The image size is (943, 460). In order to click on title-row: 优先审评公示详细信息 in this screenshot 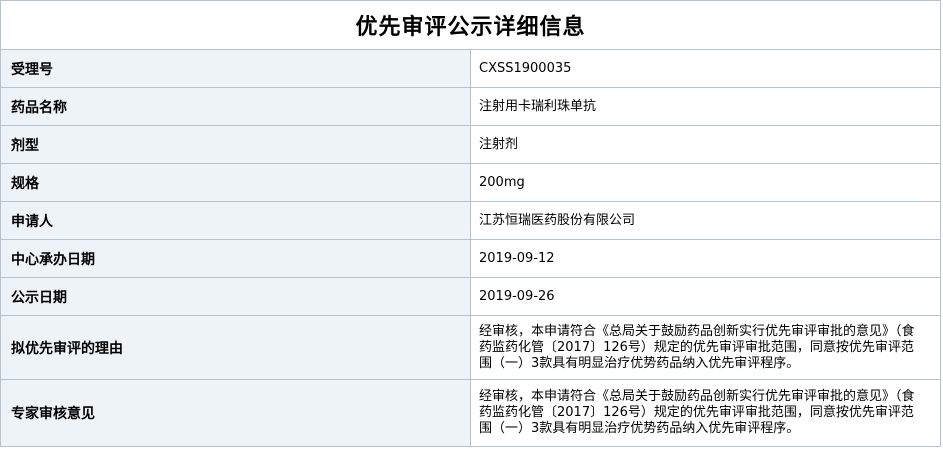, I will do `click(470, 25)`.